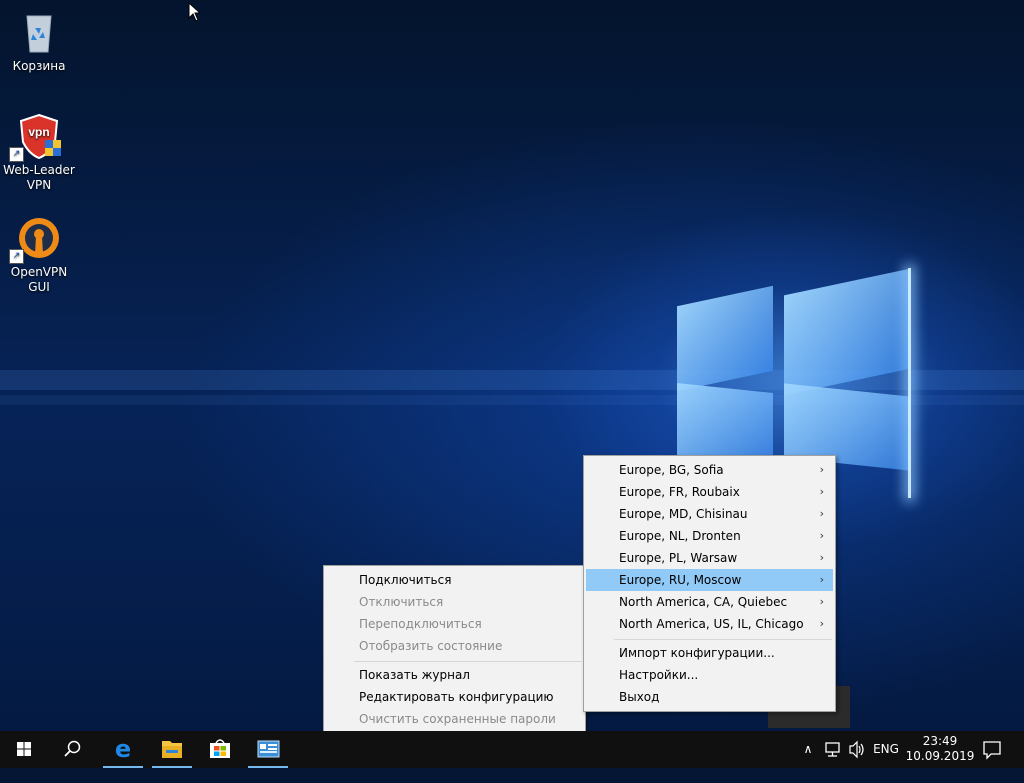  I want to click on start-icon, so click(24, 749).